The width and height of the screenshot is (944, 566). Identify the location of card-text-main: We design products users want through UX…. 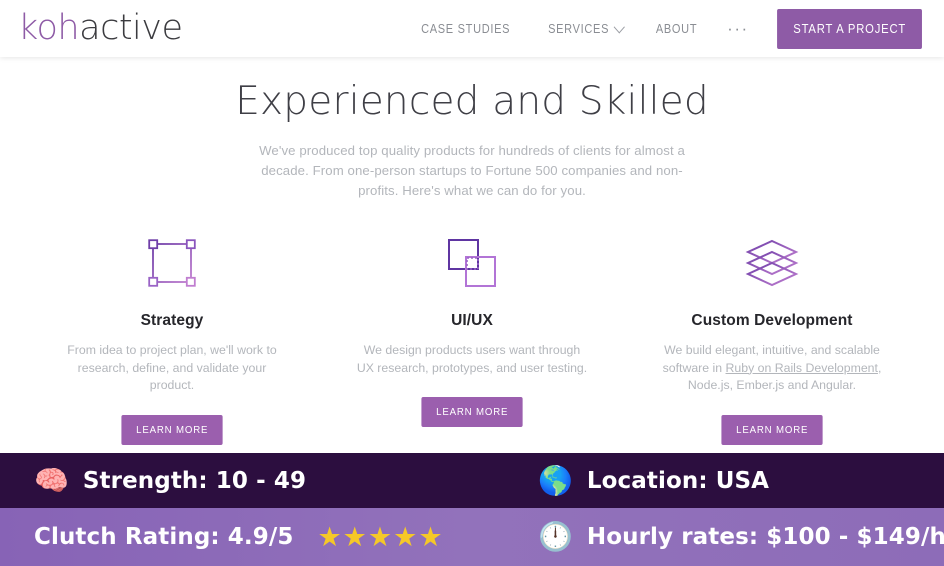
(472, 359).